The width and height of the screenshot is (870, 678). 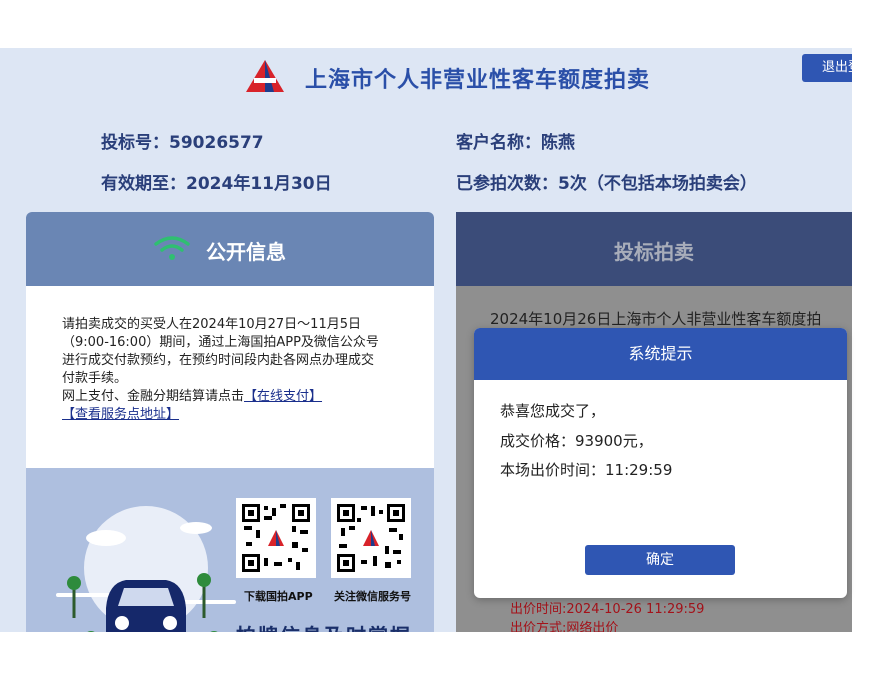 I want to click on qr-app-label: 下载国拍APP, so click(x=278, y=596).